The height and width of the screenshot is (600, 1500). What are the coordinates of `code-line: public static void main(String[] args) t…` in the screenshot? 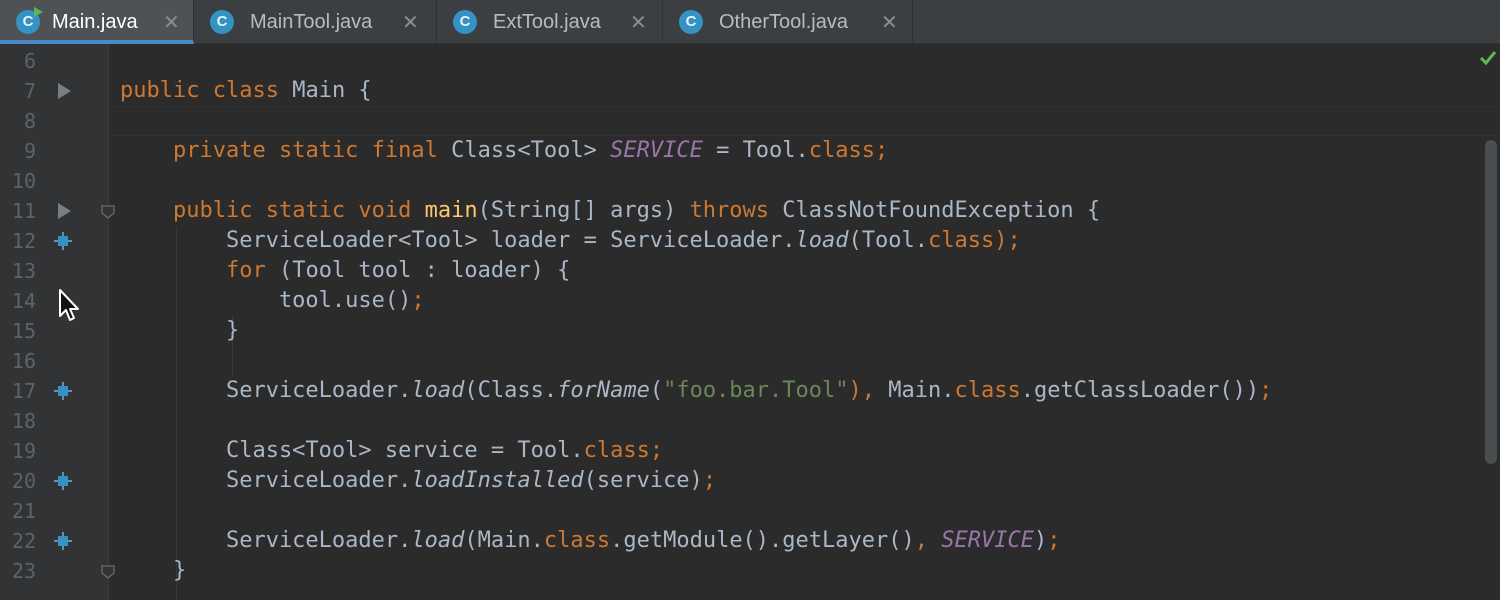 It's located at (610, 211).